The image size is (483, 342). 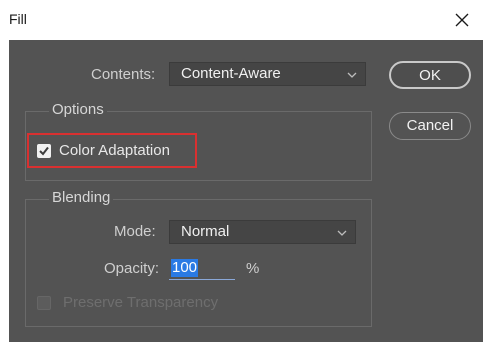 I want to click on blending-group-title: Blending, so click(x=81, y=197).